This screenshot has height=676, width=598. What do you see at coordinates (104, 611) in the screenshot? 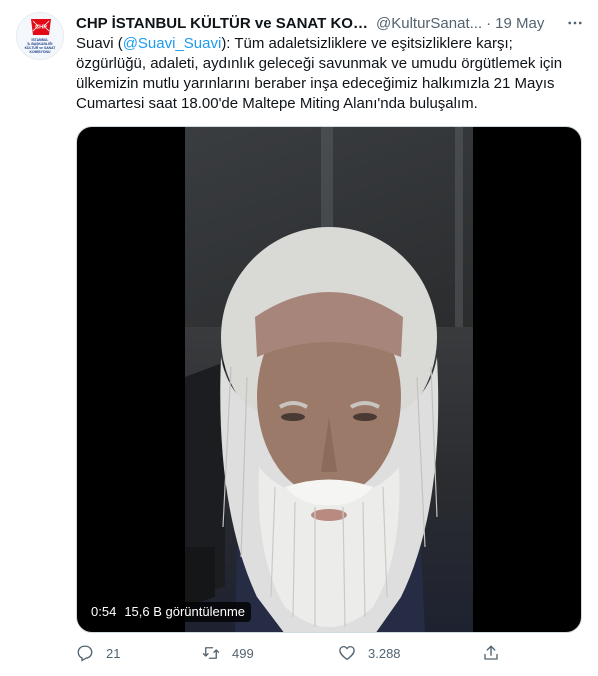
I see `video-duration: 0:54` at bounding box center [104, 611].